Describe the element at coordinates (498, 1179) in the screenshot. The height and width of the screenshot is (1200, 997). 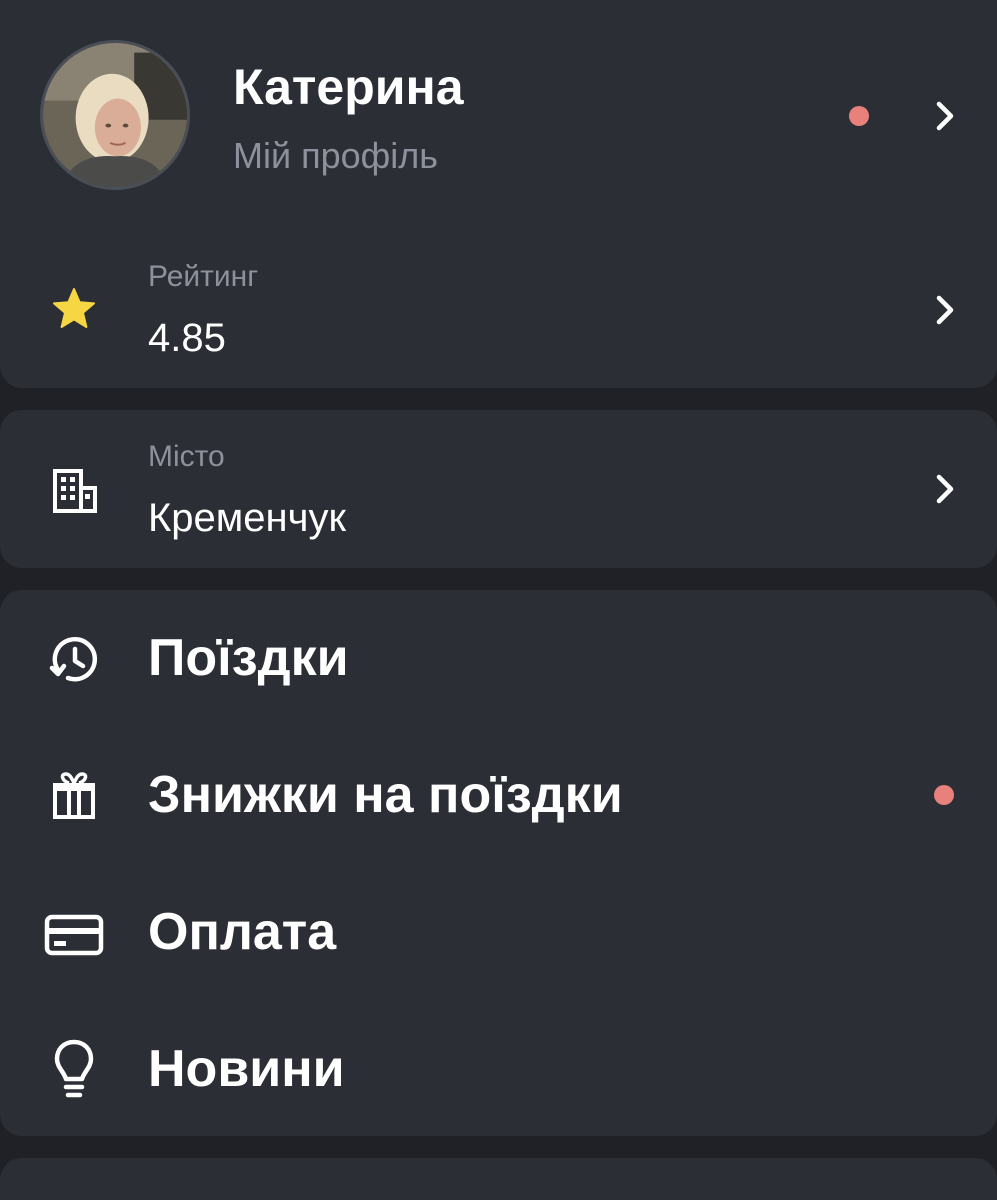
I see `next-card` at that location.